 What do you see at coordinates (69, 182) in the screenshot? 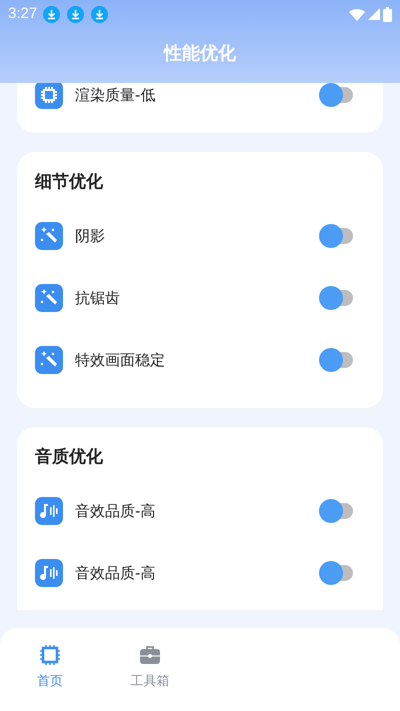
I see `section-title: 细节优化` at bounding box center [69, 182].